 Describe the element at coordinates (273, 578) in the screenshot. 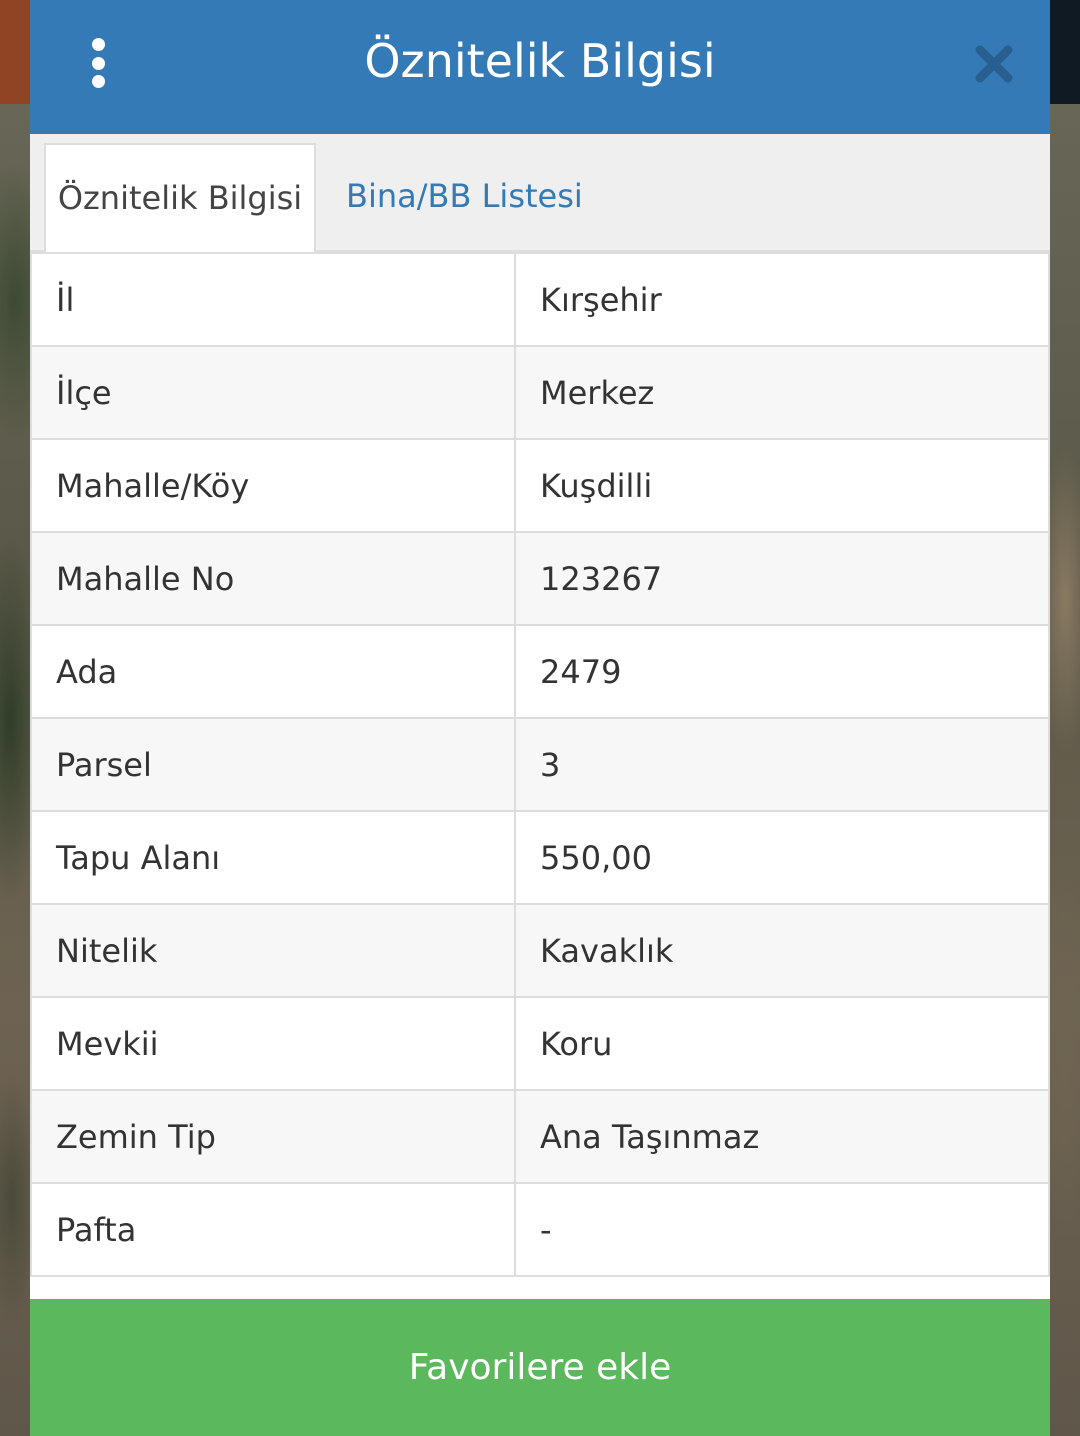

I see `attribute-key: Mahalle No` at that location.